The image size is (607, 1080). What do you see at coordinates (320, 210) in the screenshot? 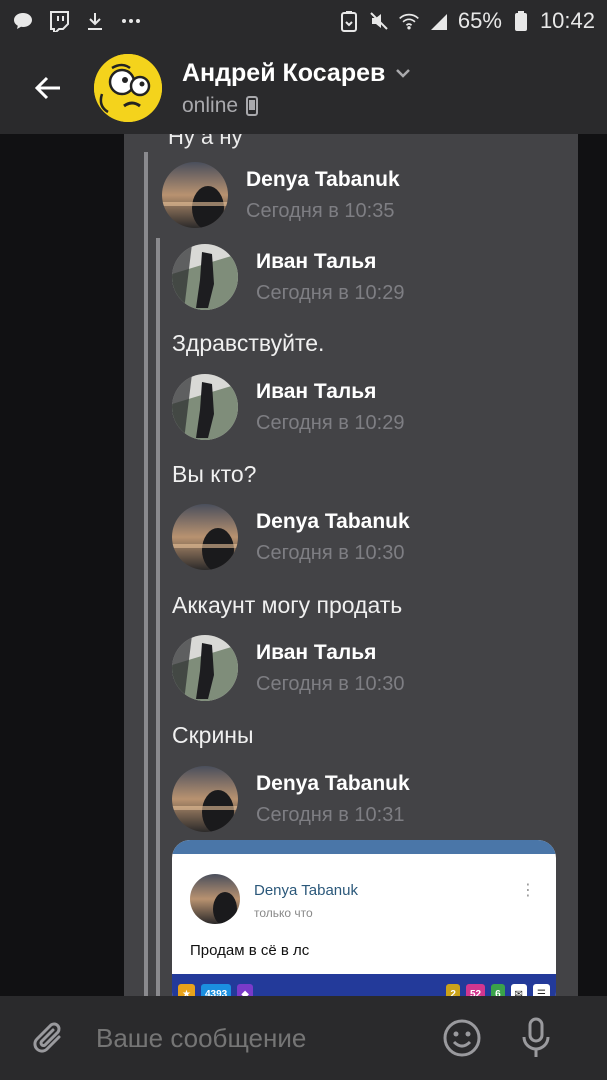
I see `message-time: Сегодня в 10:35` at bounding box center [320, 210].